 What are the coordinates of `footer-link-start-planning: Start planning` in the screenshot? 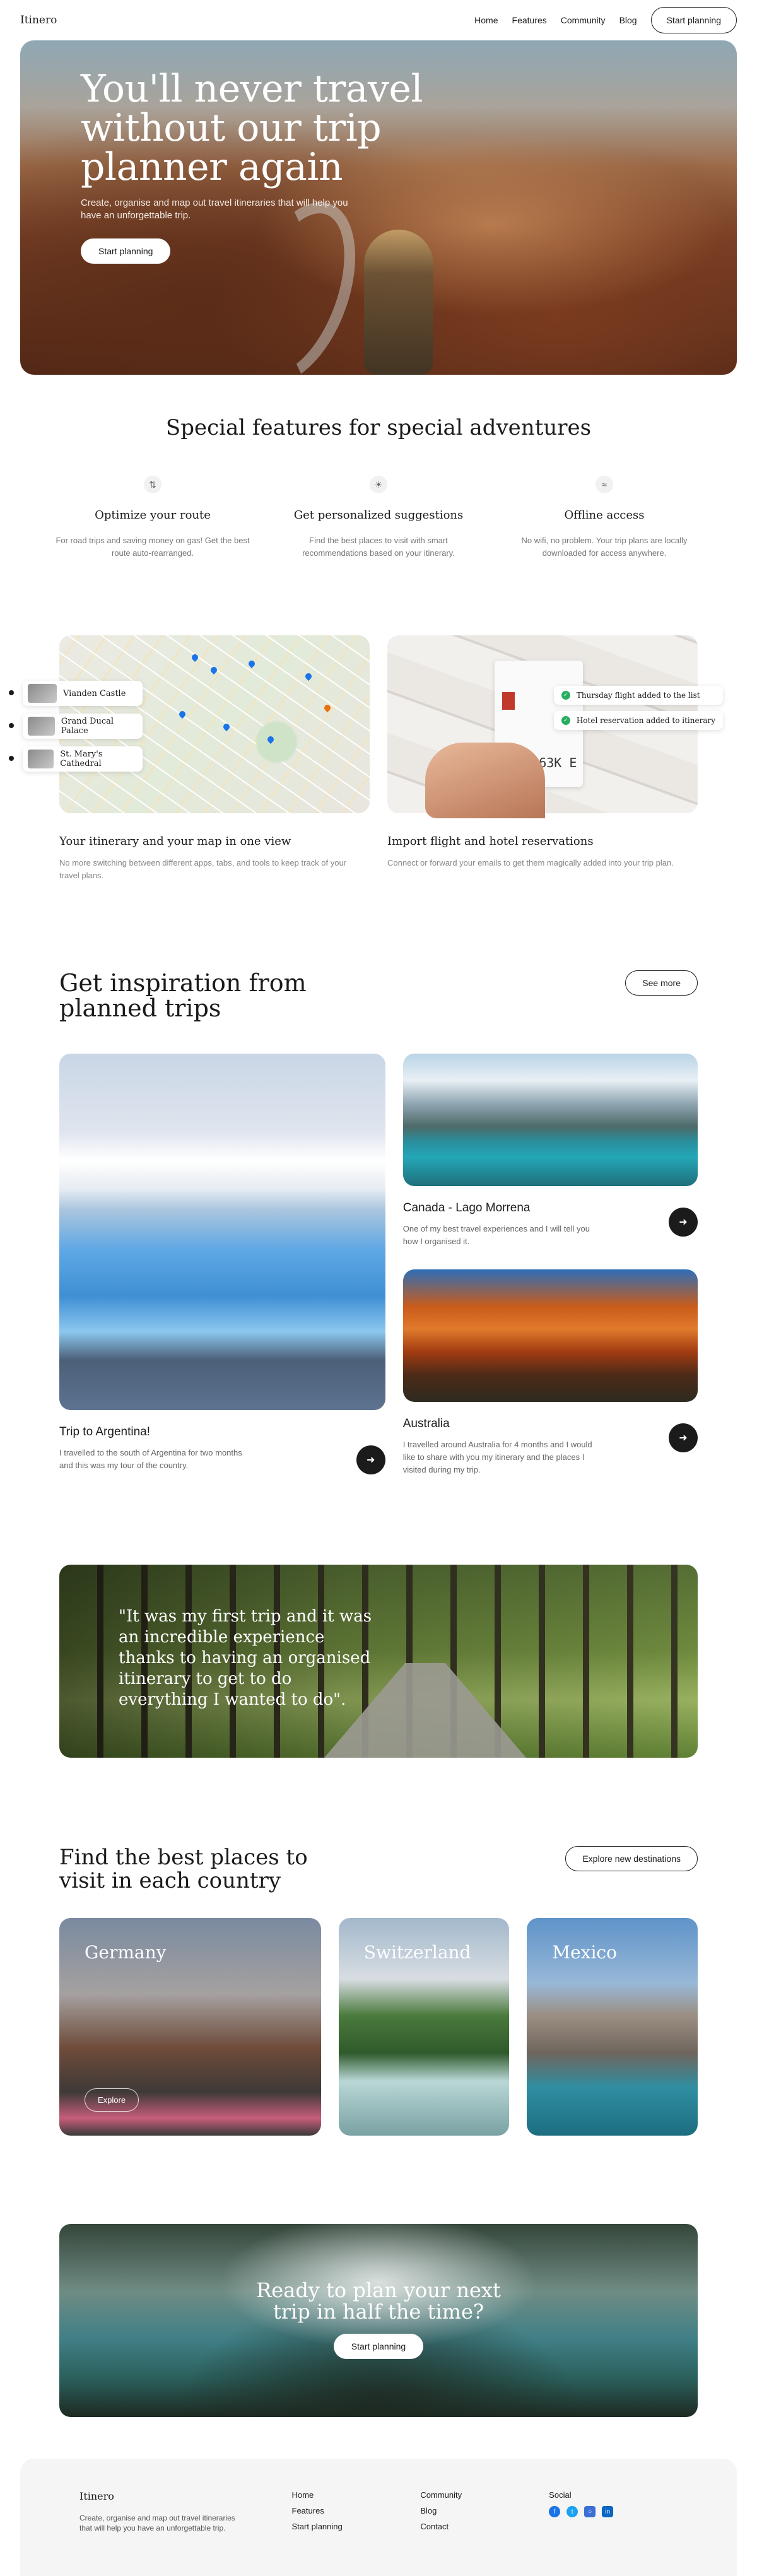 It's located at (317, 2526).